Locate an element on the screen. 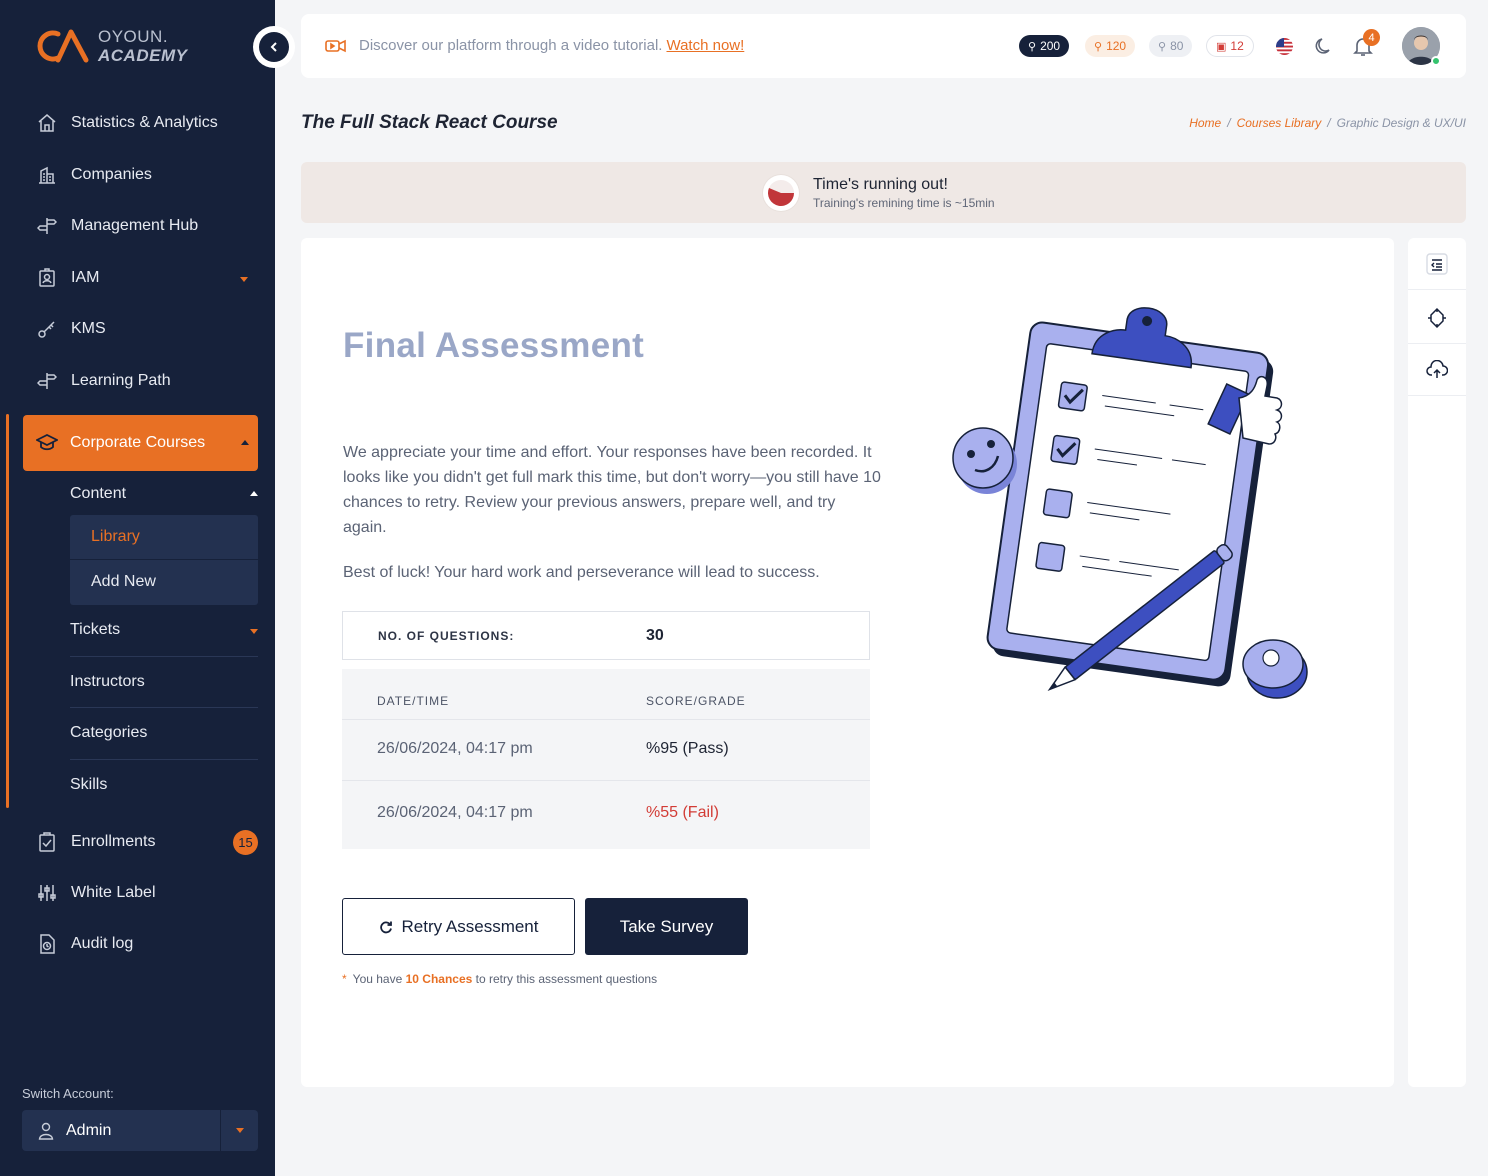 This screenshot has width=1488, height=1176. sidebar-item-kms: KMS is located at coordinates (71, 329).